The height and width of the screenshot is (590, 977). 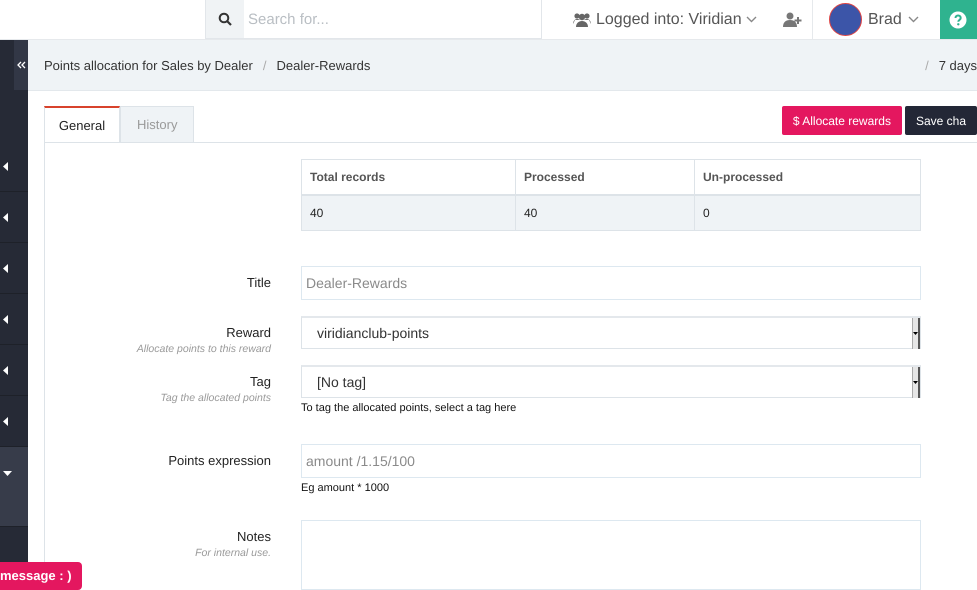 I want to click on double-chevron-left-icon, so click(x=21, y=65).